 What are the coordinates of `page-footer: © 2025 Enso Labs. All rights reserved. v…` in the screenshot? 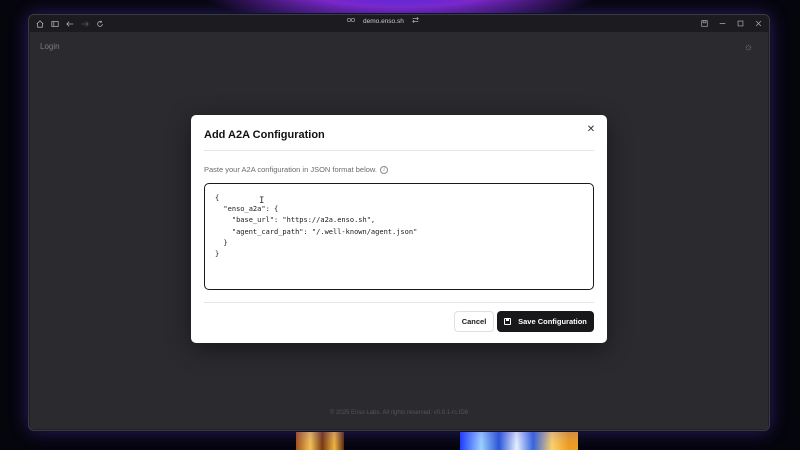 It's located at (399, 413).